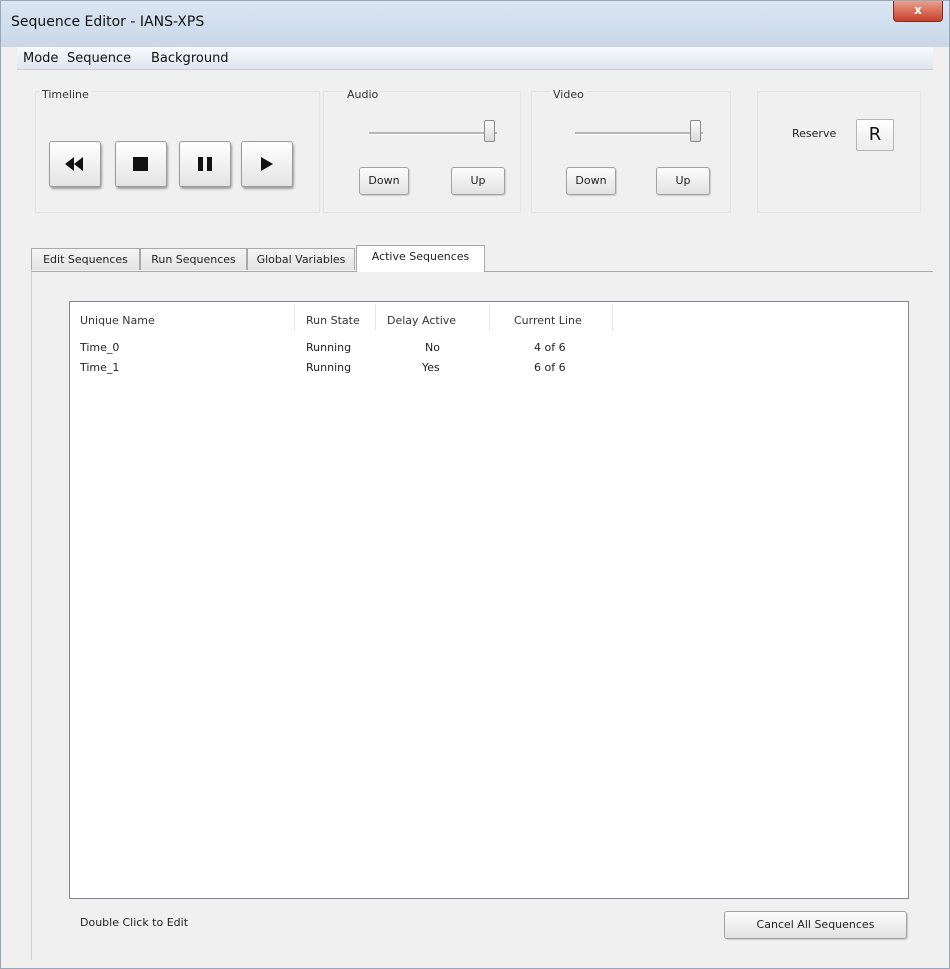  Describe the element at coordinates (40, 58) in the screenshot. I see `menu-mode: Mode` at that location.